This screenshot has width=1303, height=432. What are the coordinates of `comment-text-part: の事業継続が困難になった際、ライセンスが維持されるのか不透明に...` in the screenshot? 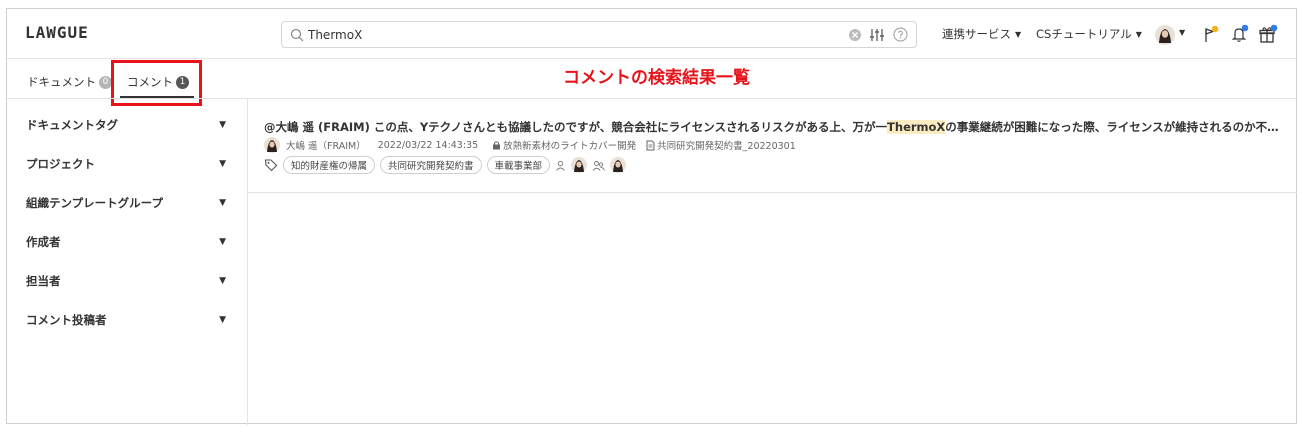 It's located at (1114, 127).